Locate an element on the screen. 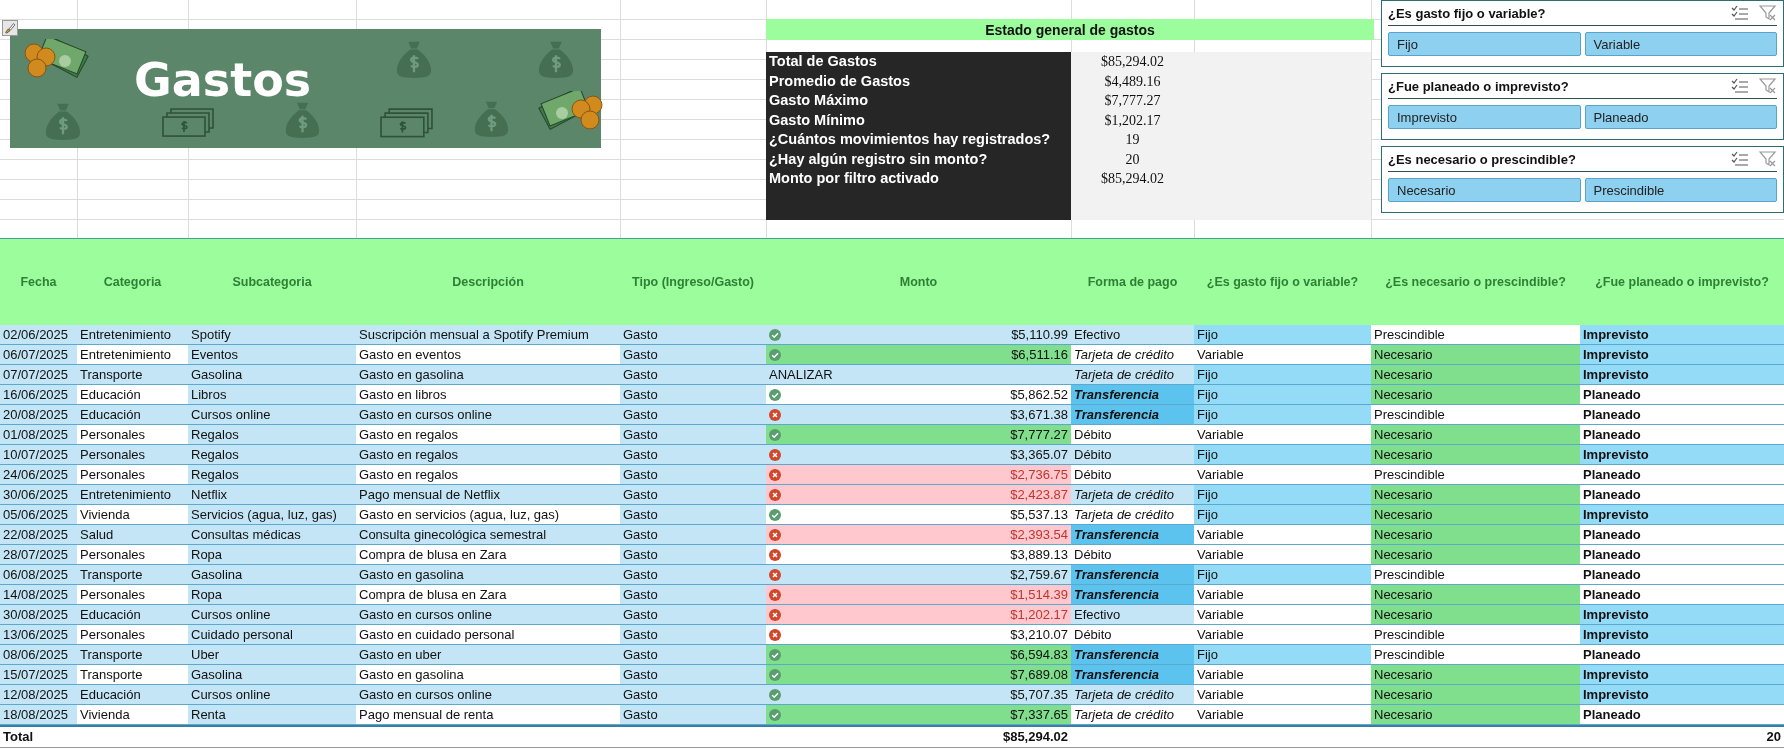 The width and height of the screenshot is (1784, 749). banknote-icon is located at coordinates (188, 123).